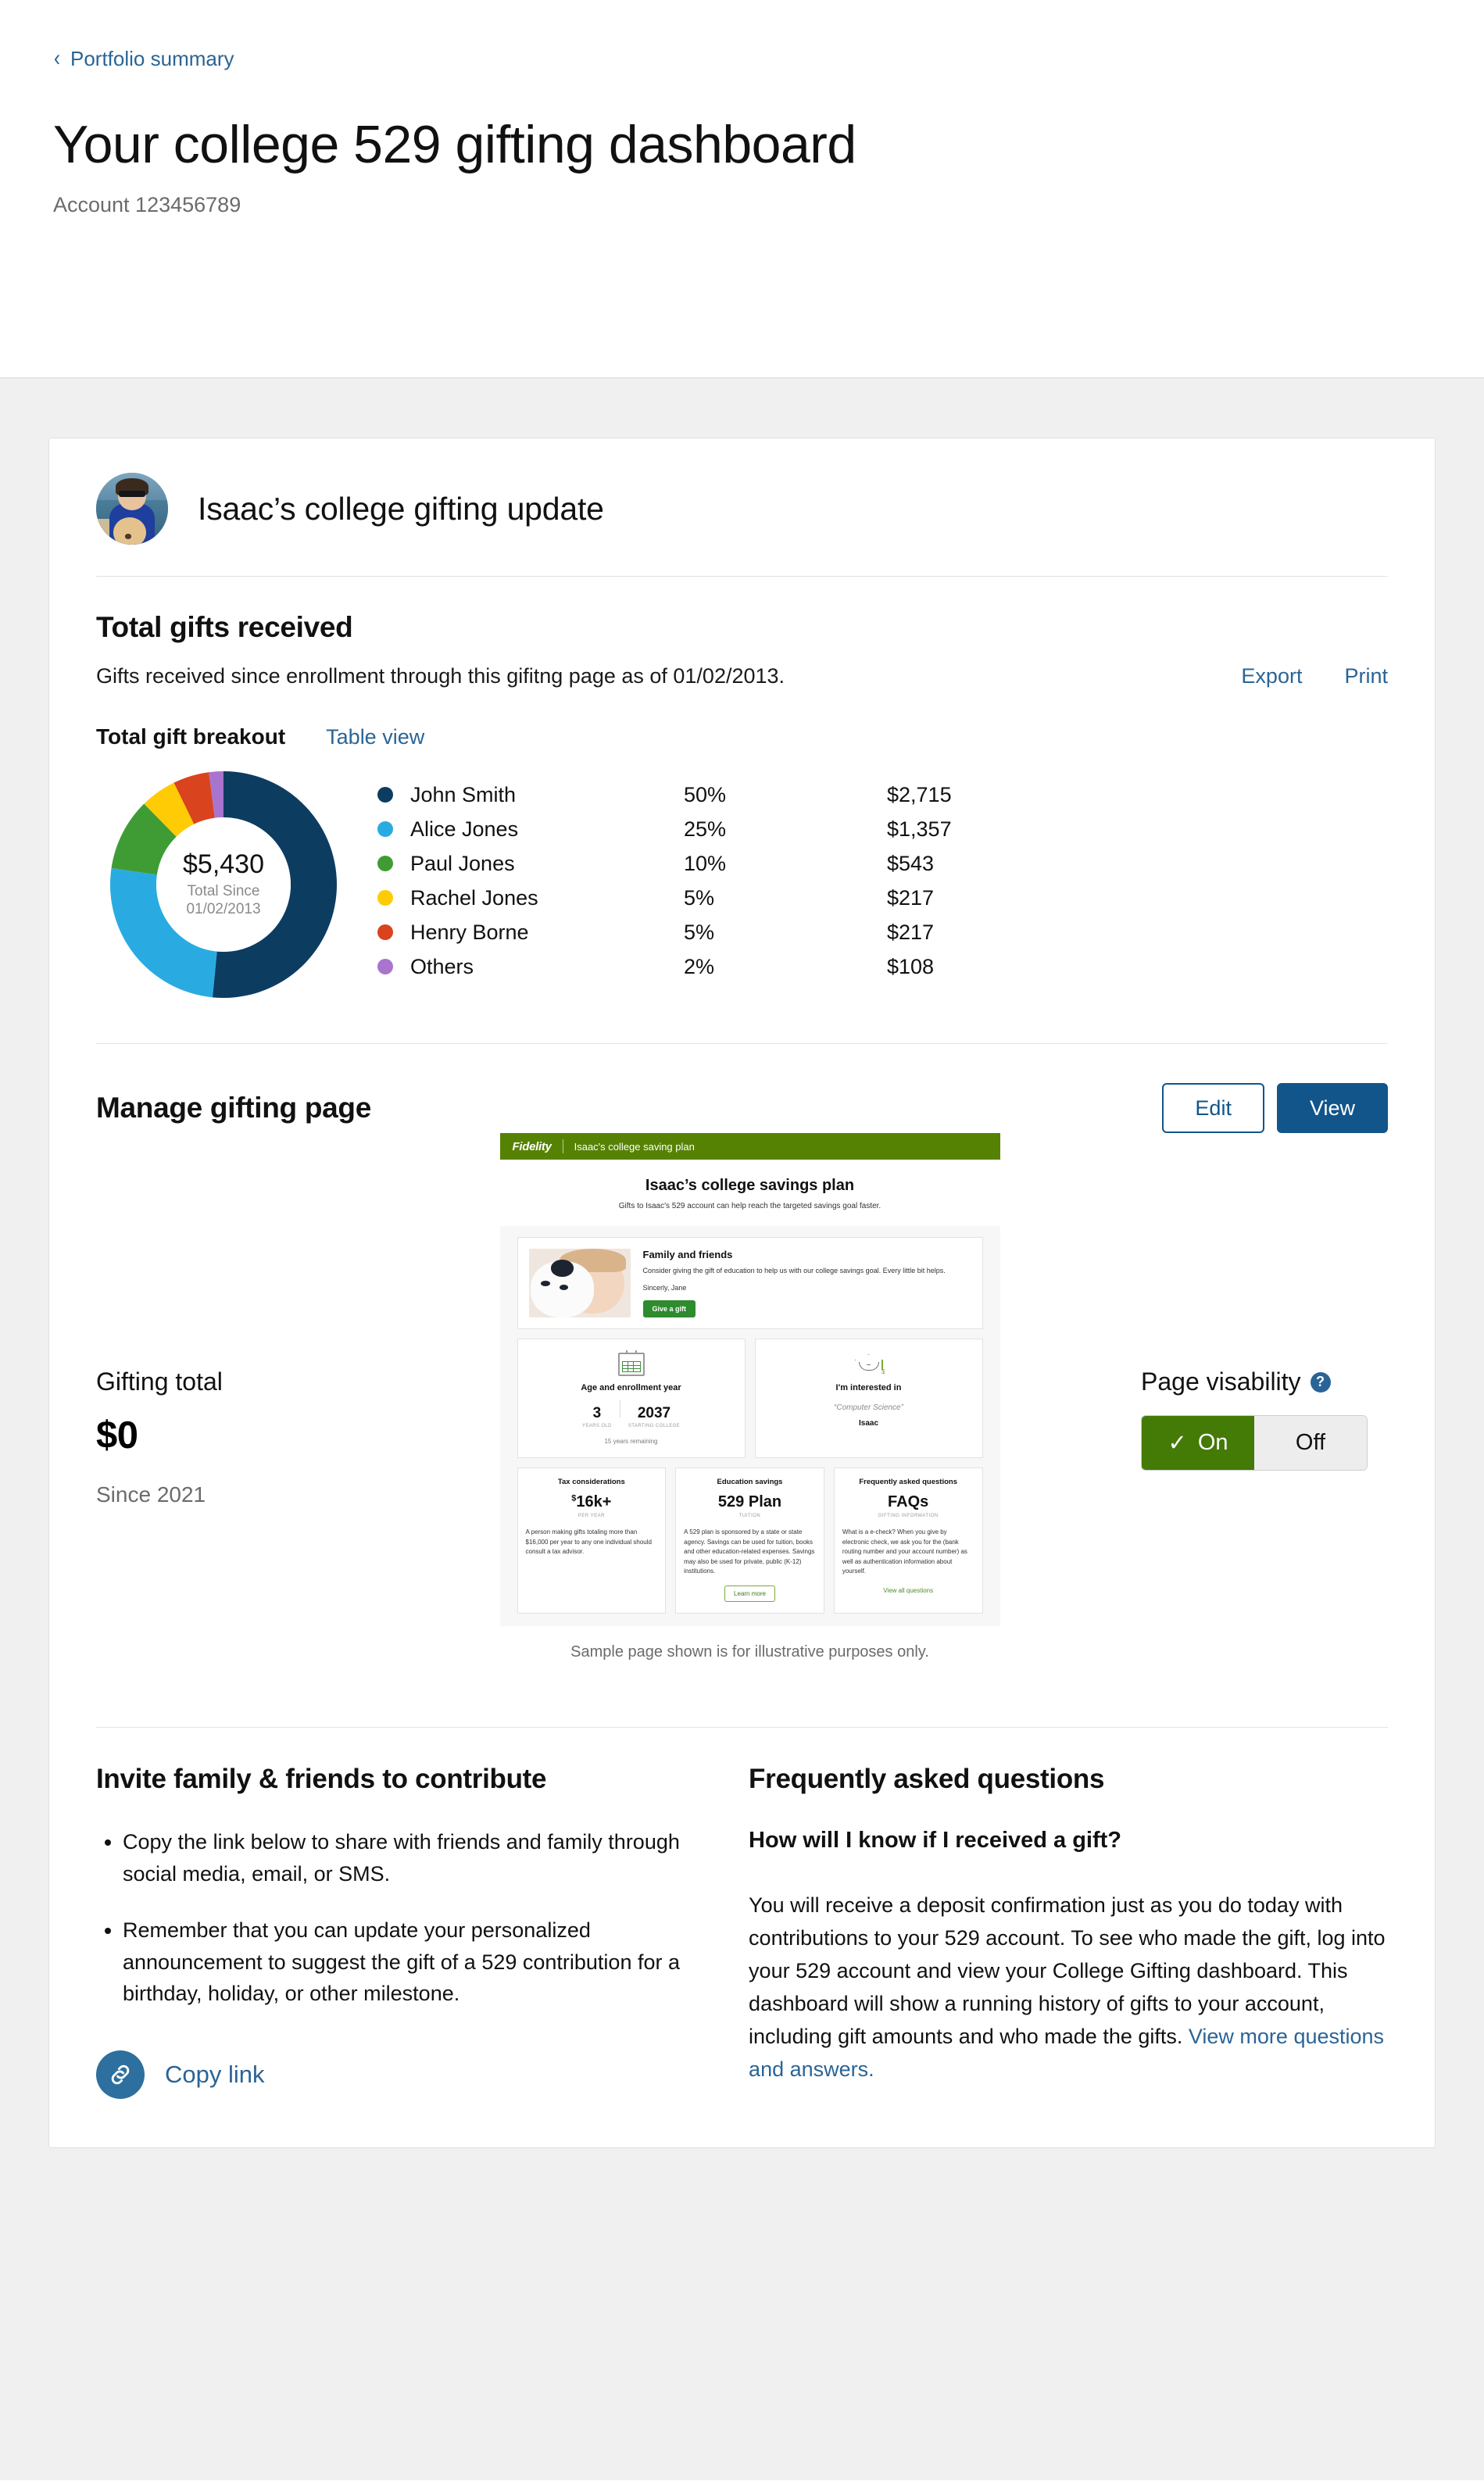 The image size is (1484, 2481). Describe the element at coordinates (143, 59) in the screenshot. I see `breadcrumb-portfolio-summary: ‹ Portfolio summary` at that location.